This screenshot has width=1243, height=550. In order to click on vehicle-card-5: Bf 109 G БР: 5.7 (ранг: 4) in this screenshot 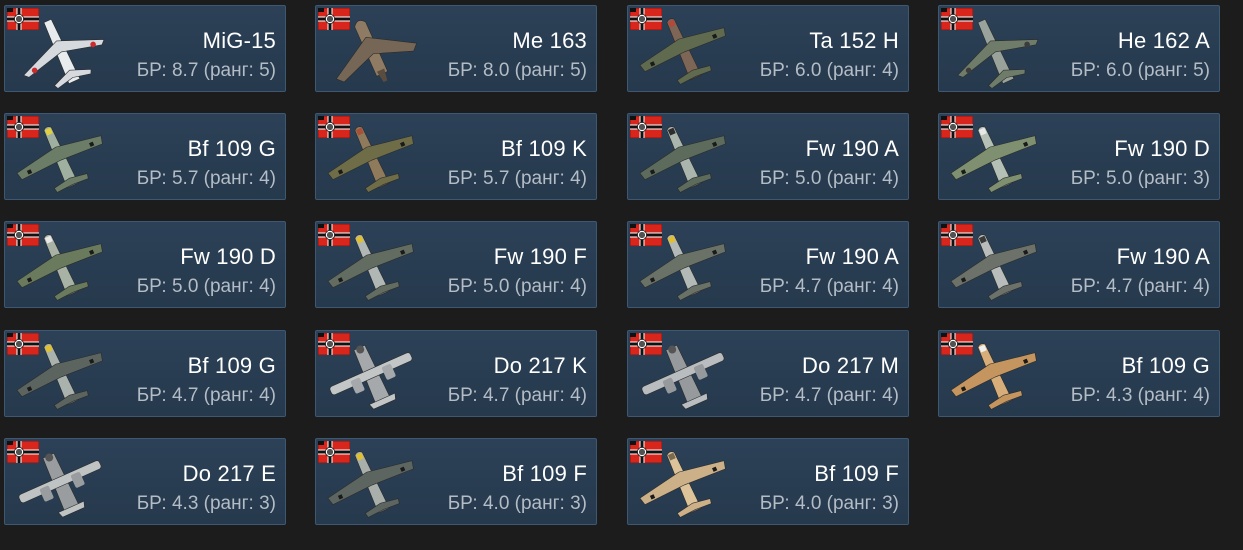, I will do `click(145, 156)`.